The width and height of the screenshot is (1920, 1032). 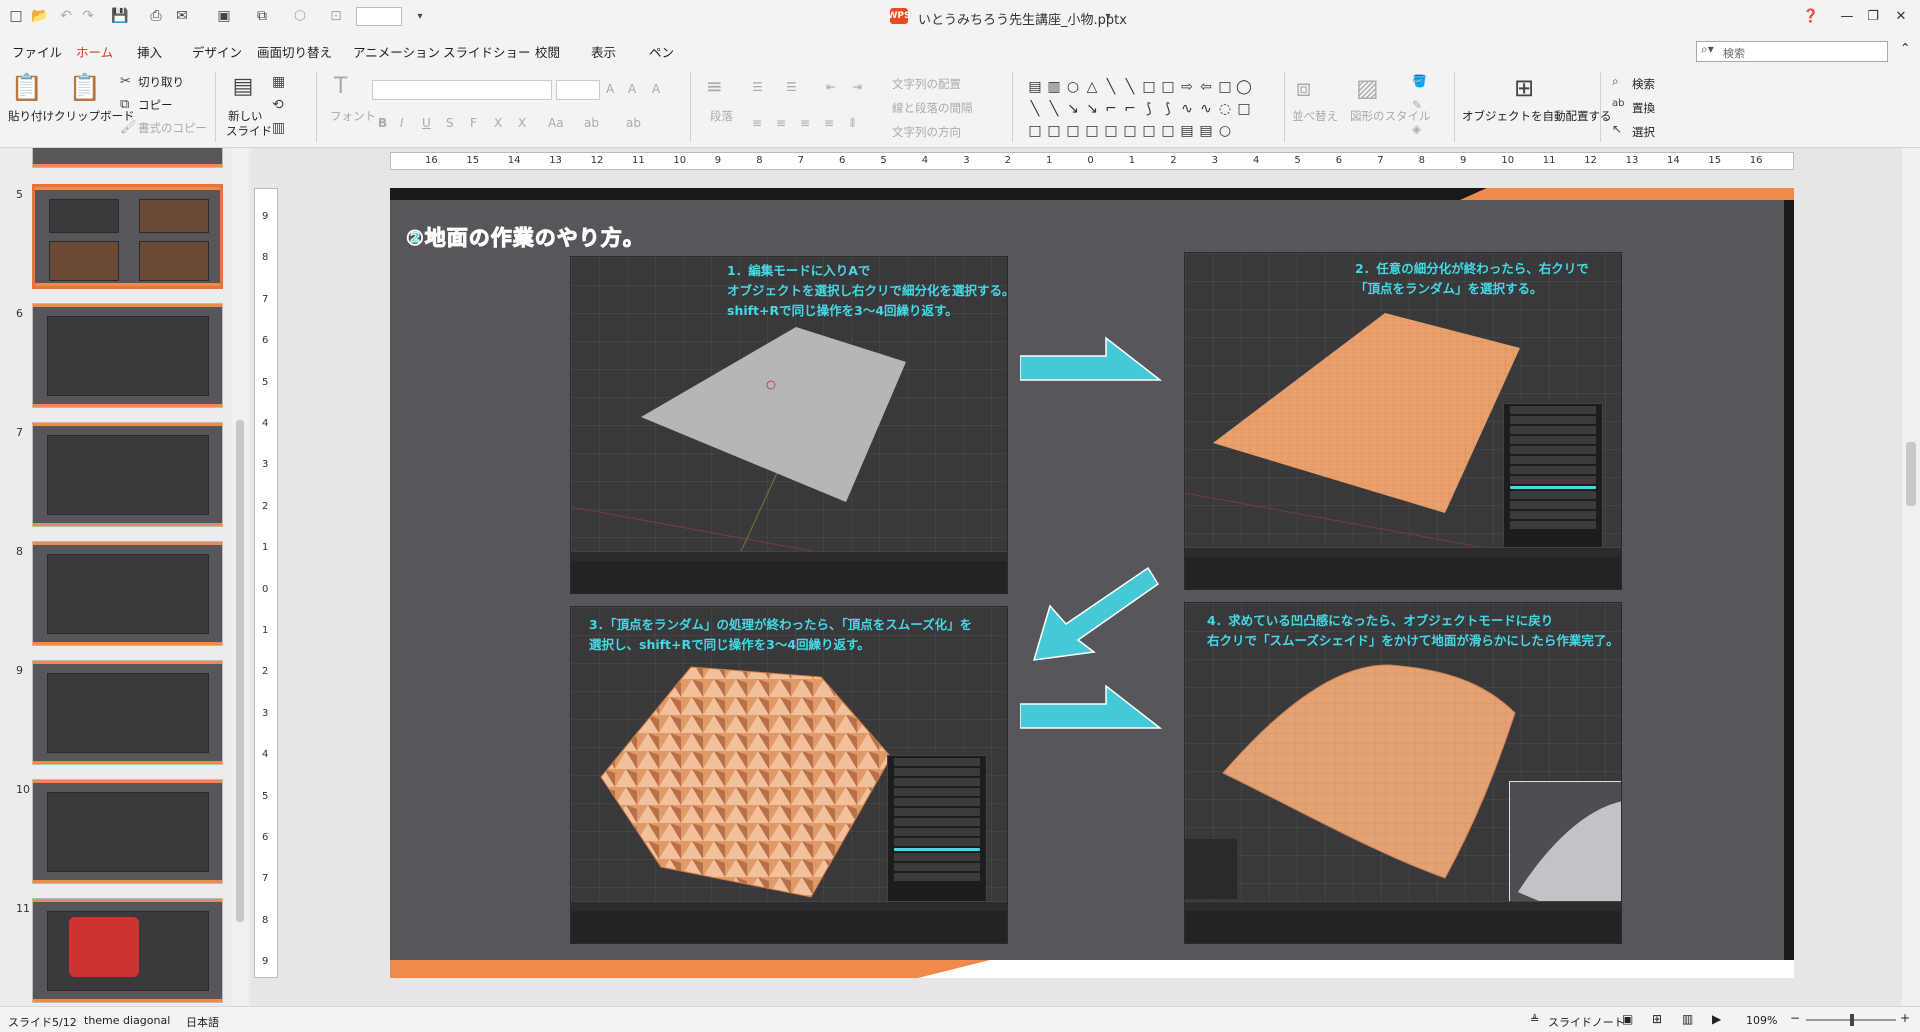 I want to click on justify-icon: ≡, so click(x=829, y=123).